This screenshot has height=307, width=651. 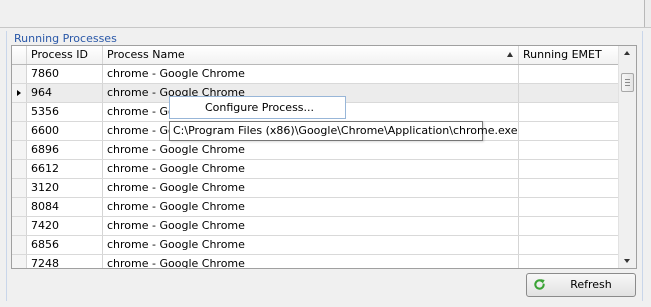 What do you see at coordinates (325, 14) in the screenshot?
I see `top-toolbar-area` at bounding box center [325, 14].